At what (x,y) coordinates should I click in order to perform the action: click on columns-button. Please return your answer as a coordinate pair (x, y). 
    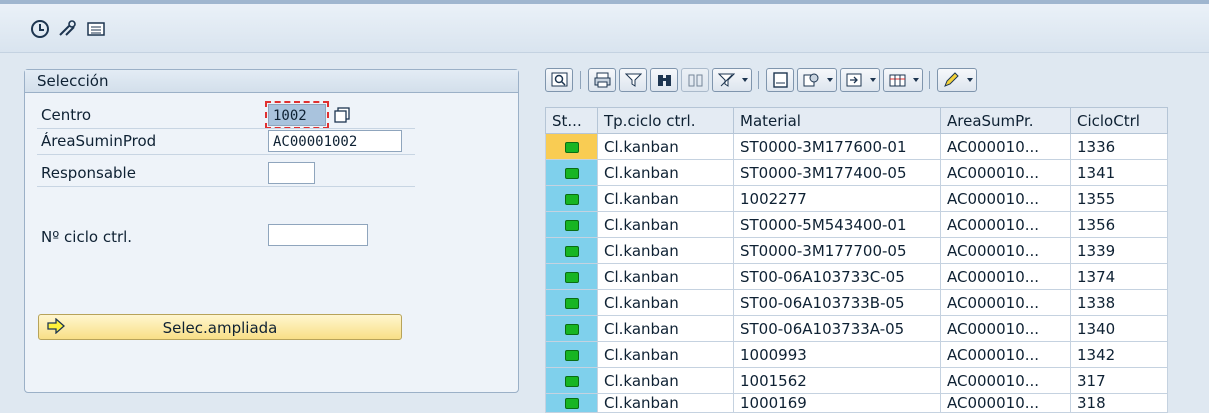
    Looking at the image, I should click on (903, 80).